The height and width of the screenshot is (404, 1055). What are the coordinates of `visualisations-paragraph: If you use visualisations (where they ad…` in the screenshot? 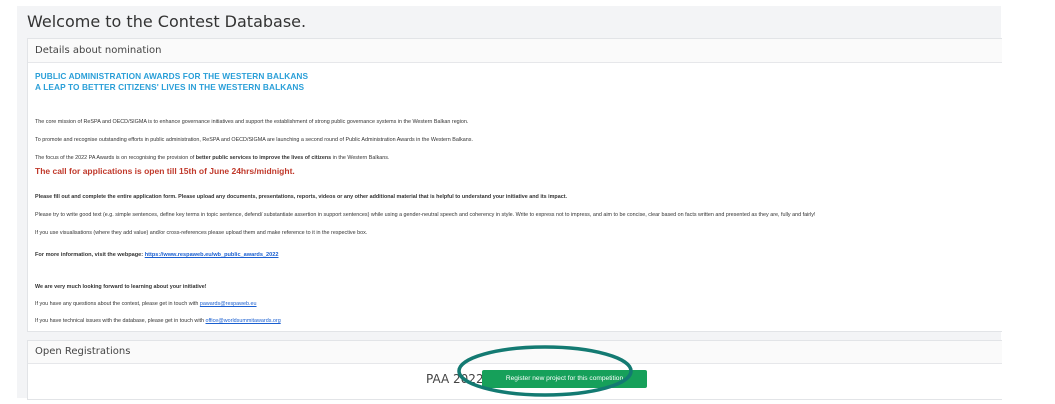 It's located at (201, 233).